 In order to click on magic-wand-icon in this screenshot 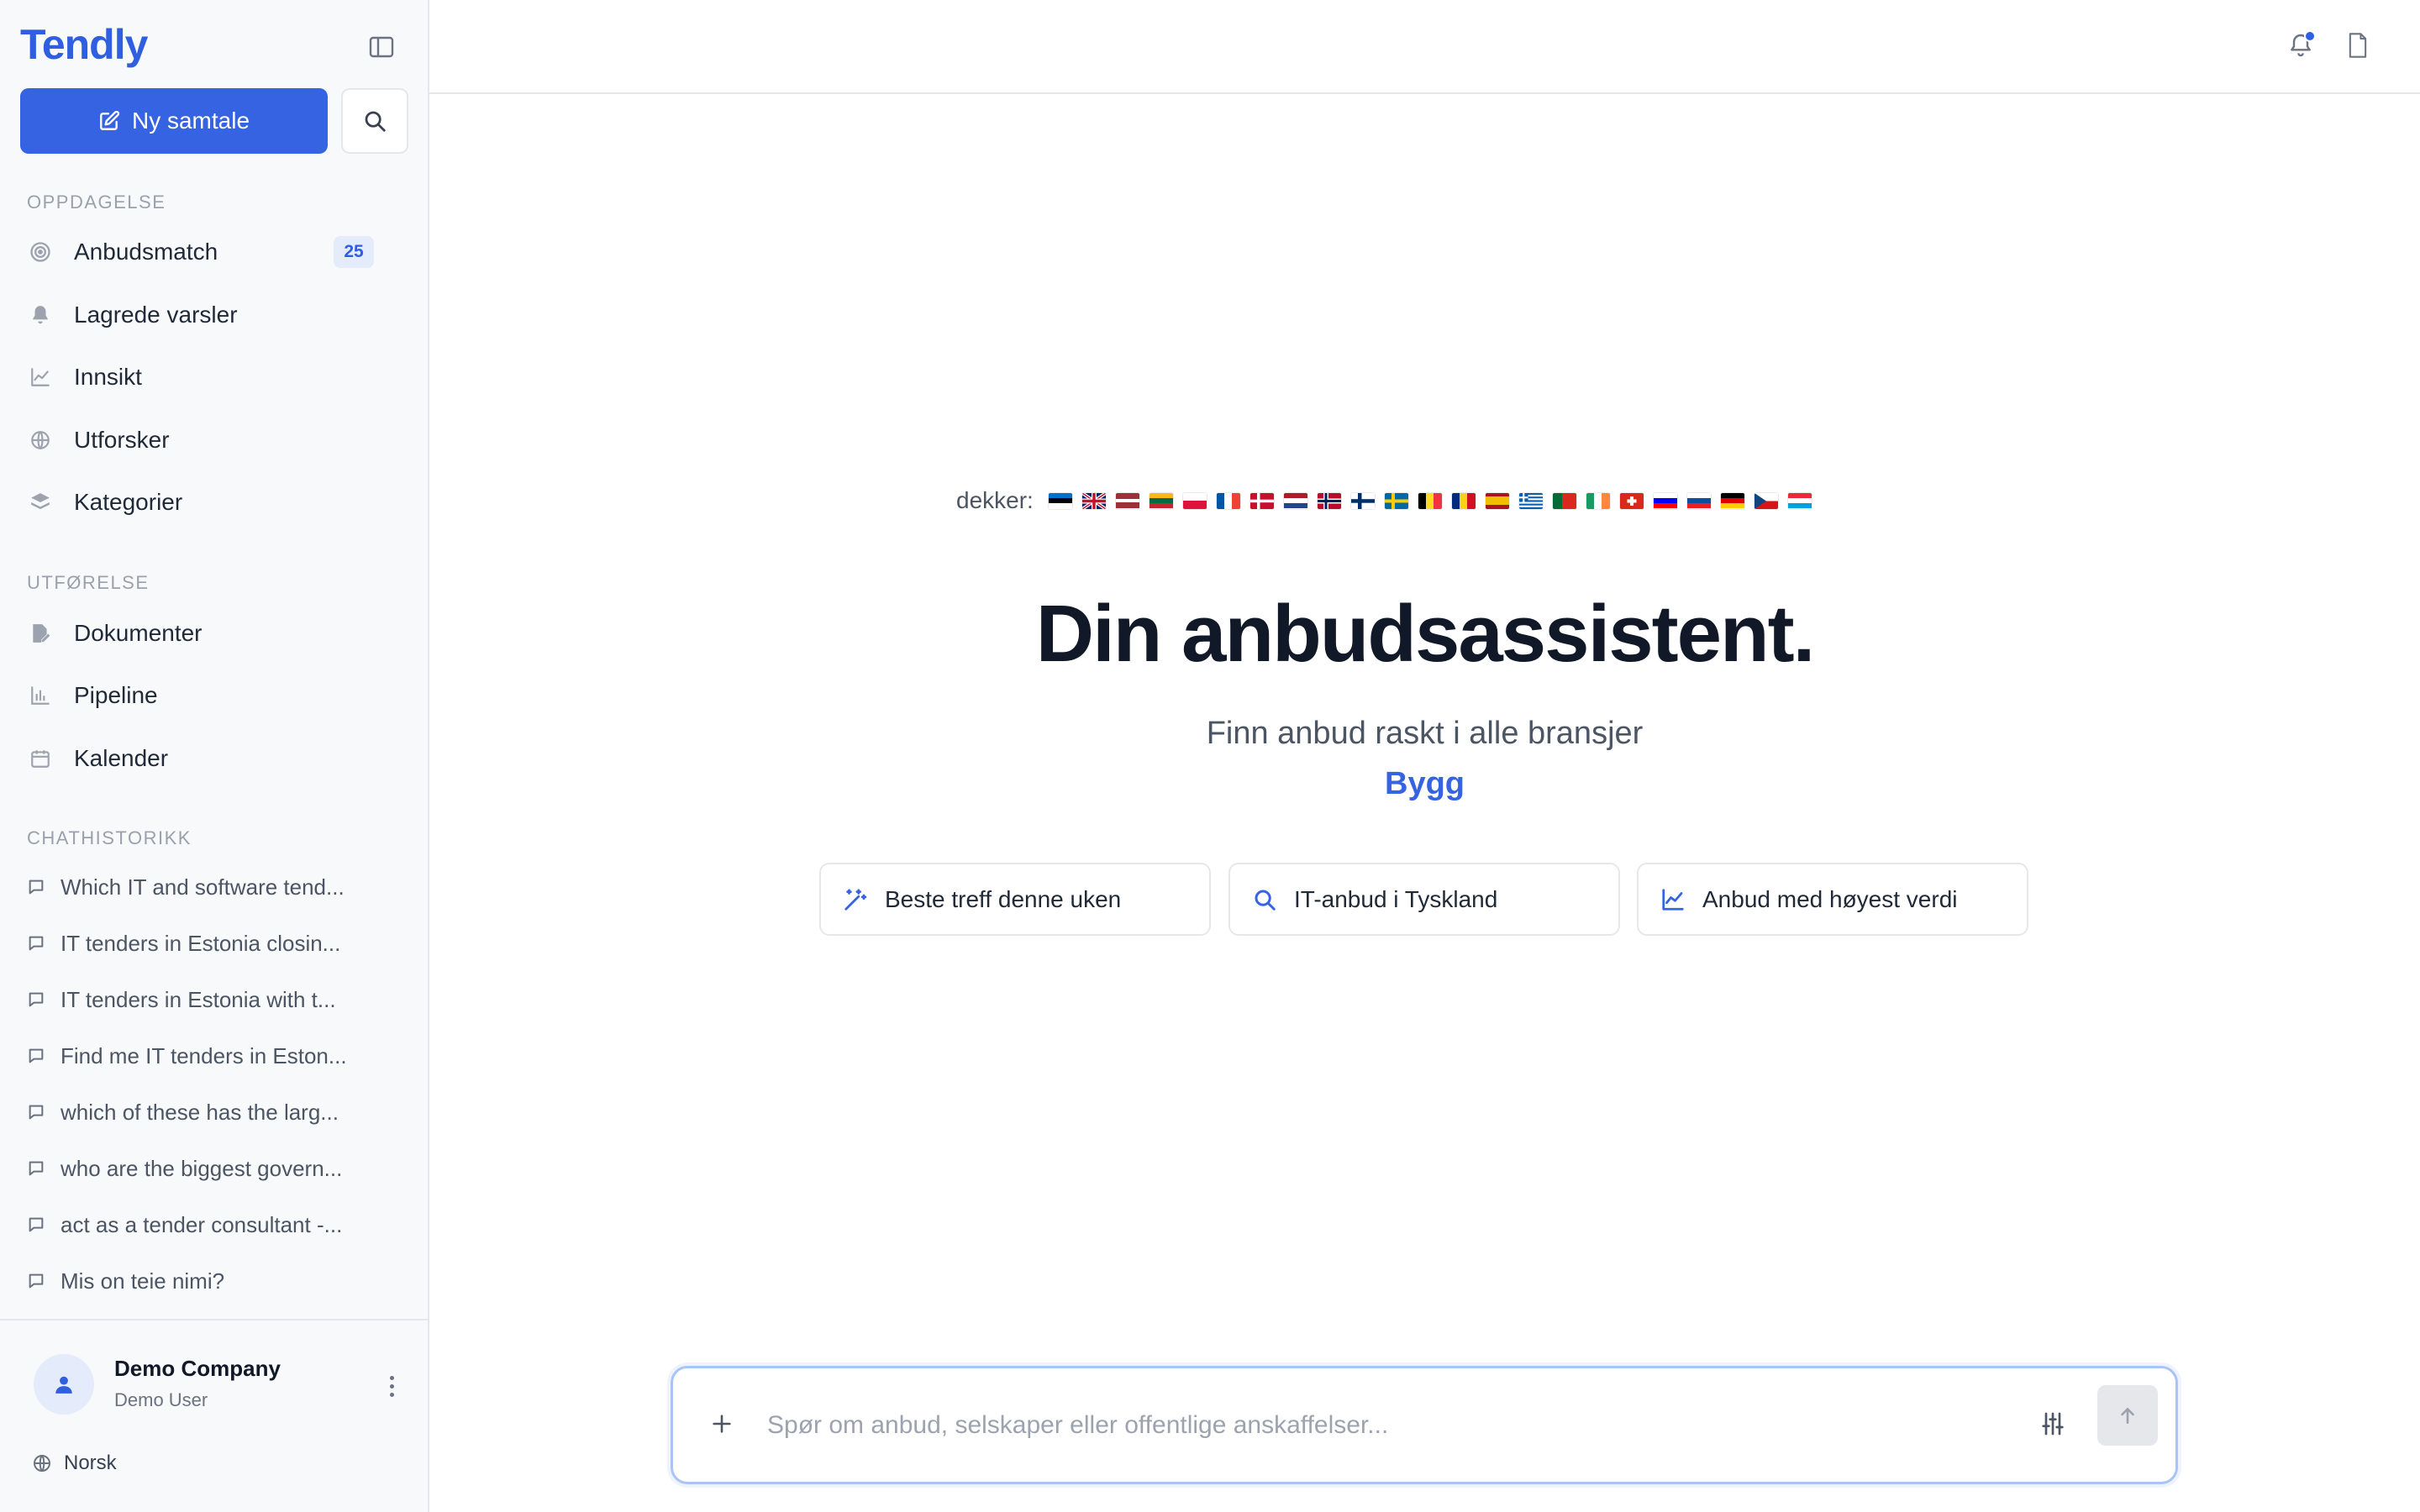, I will do `click(855, 899)`.